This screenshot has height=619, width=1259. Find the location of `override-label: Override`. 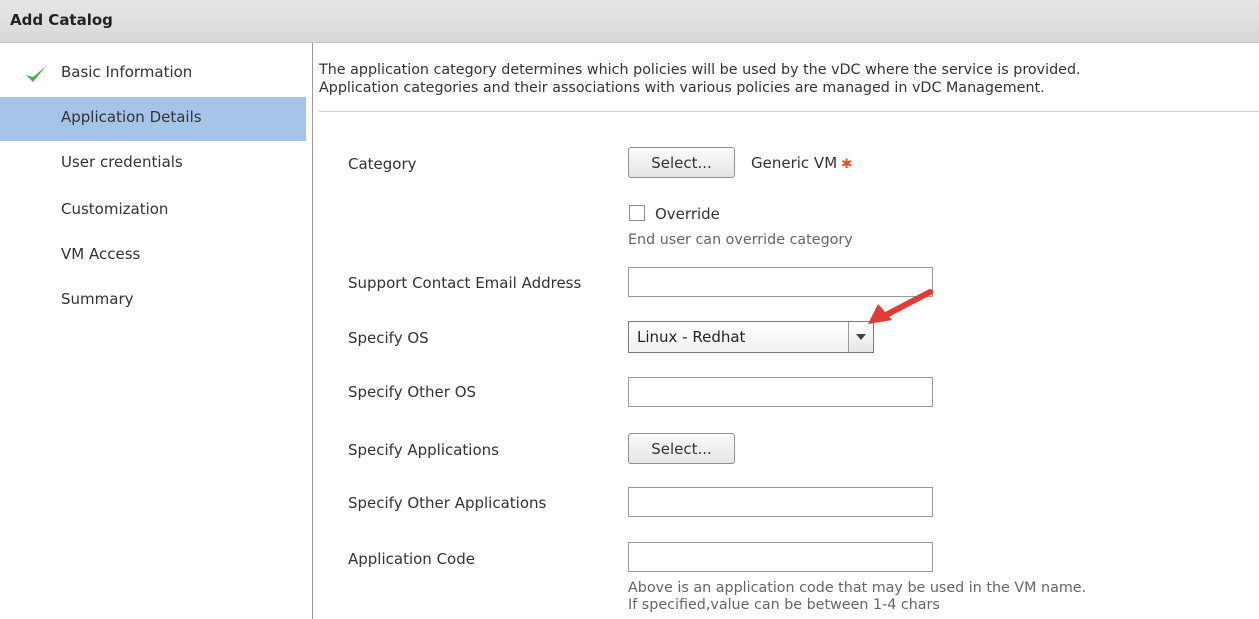

override-label: Override is located at coordinates (687, 214).